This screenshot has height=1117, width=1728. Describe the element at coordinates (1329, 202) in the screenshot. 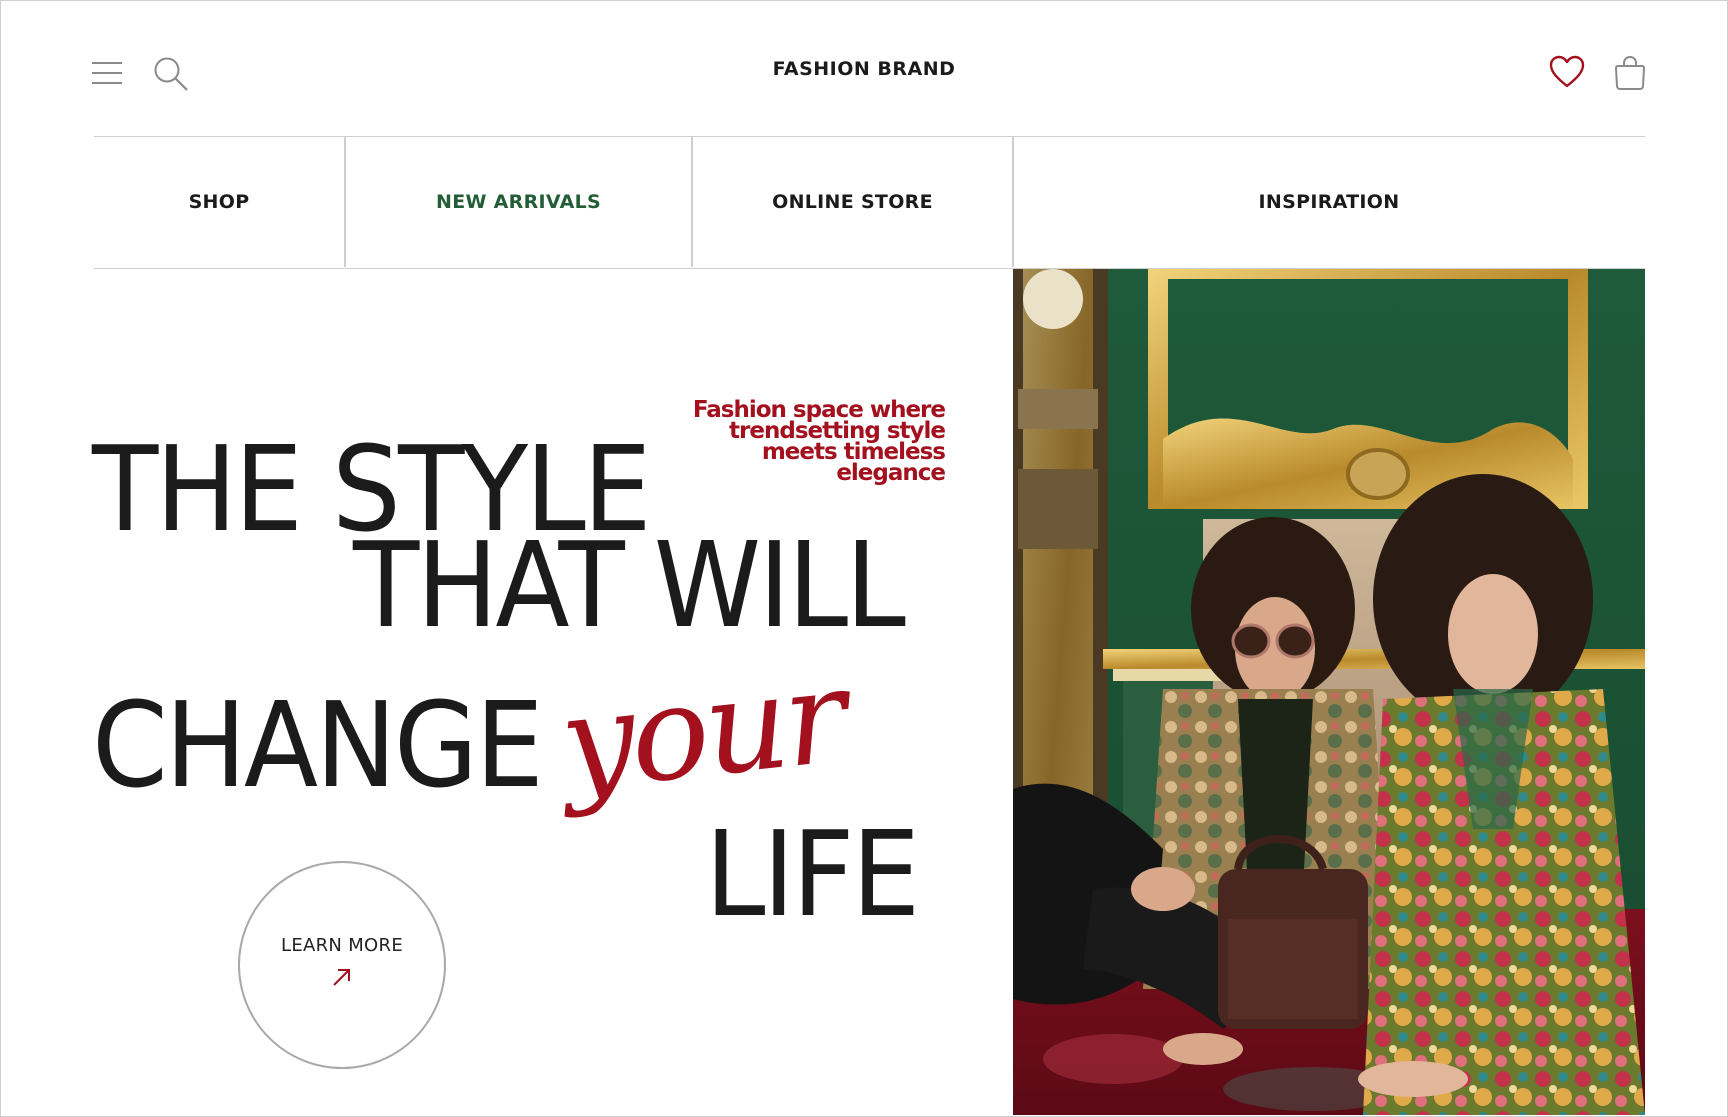

I see `nav-item-inspiration: INSPIRATION` at that location.